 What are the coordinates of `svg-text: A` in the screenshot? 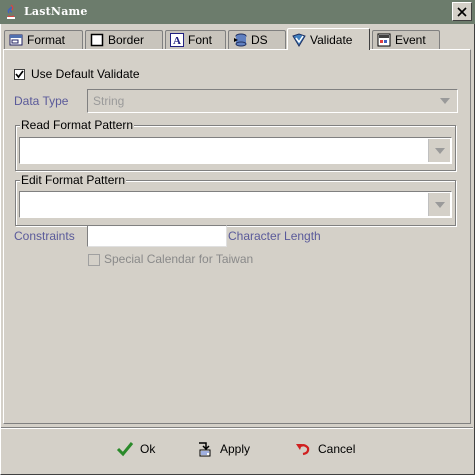 It's located at (177, 41).